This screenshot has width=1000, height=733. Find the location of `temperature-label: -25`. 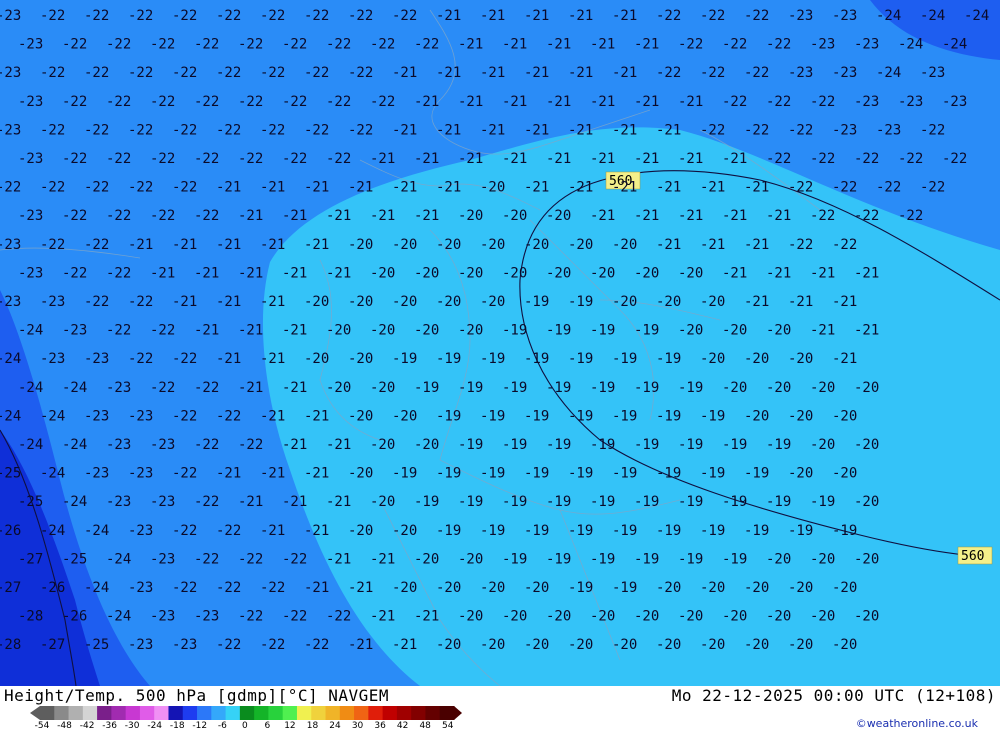

temperature-label: -25 is located at coordinates (74, 559).